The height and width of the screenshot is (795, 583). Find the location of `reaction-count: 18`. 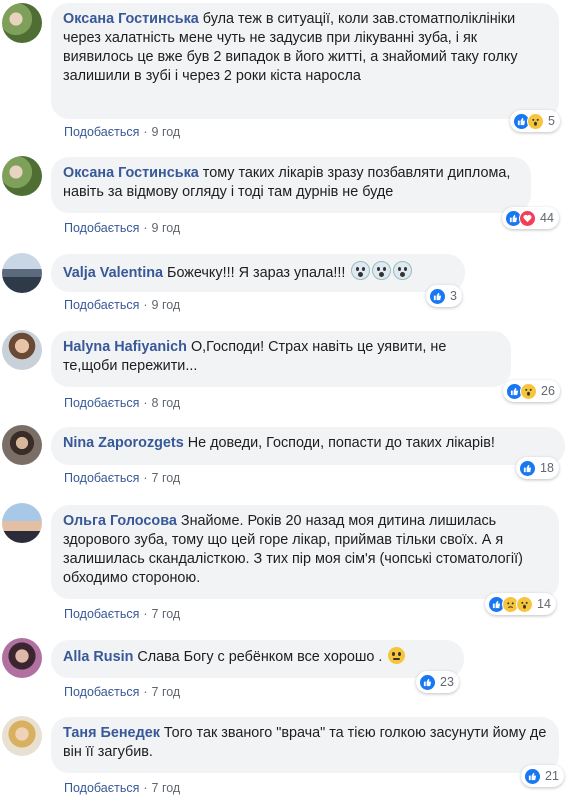

reaction-count: 18 is located at coordinates (547, 468).